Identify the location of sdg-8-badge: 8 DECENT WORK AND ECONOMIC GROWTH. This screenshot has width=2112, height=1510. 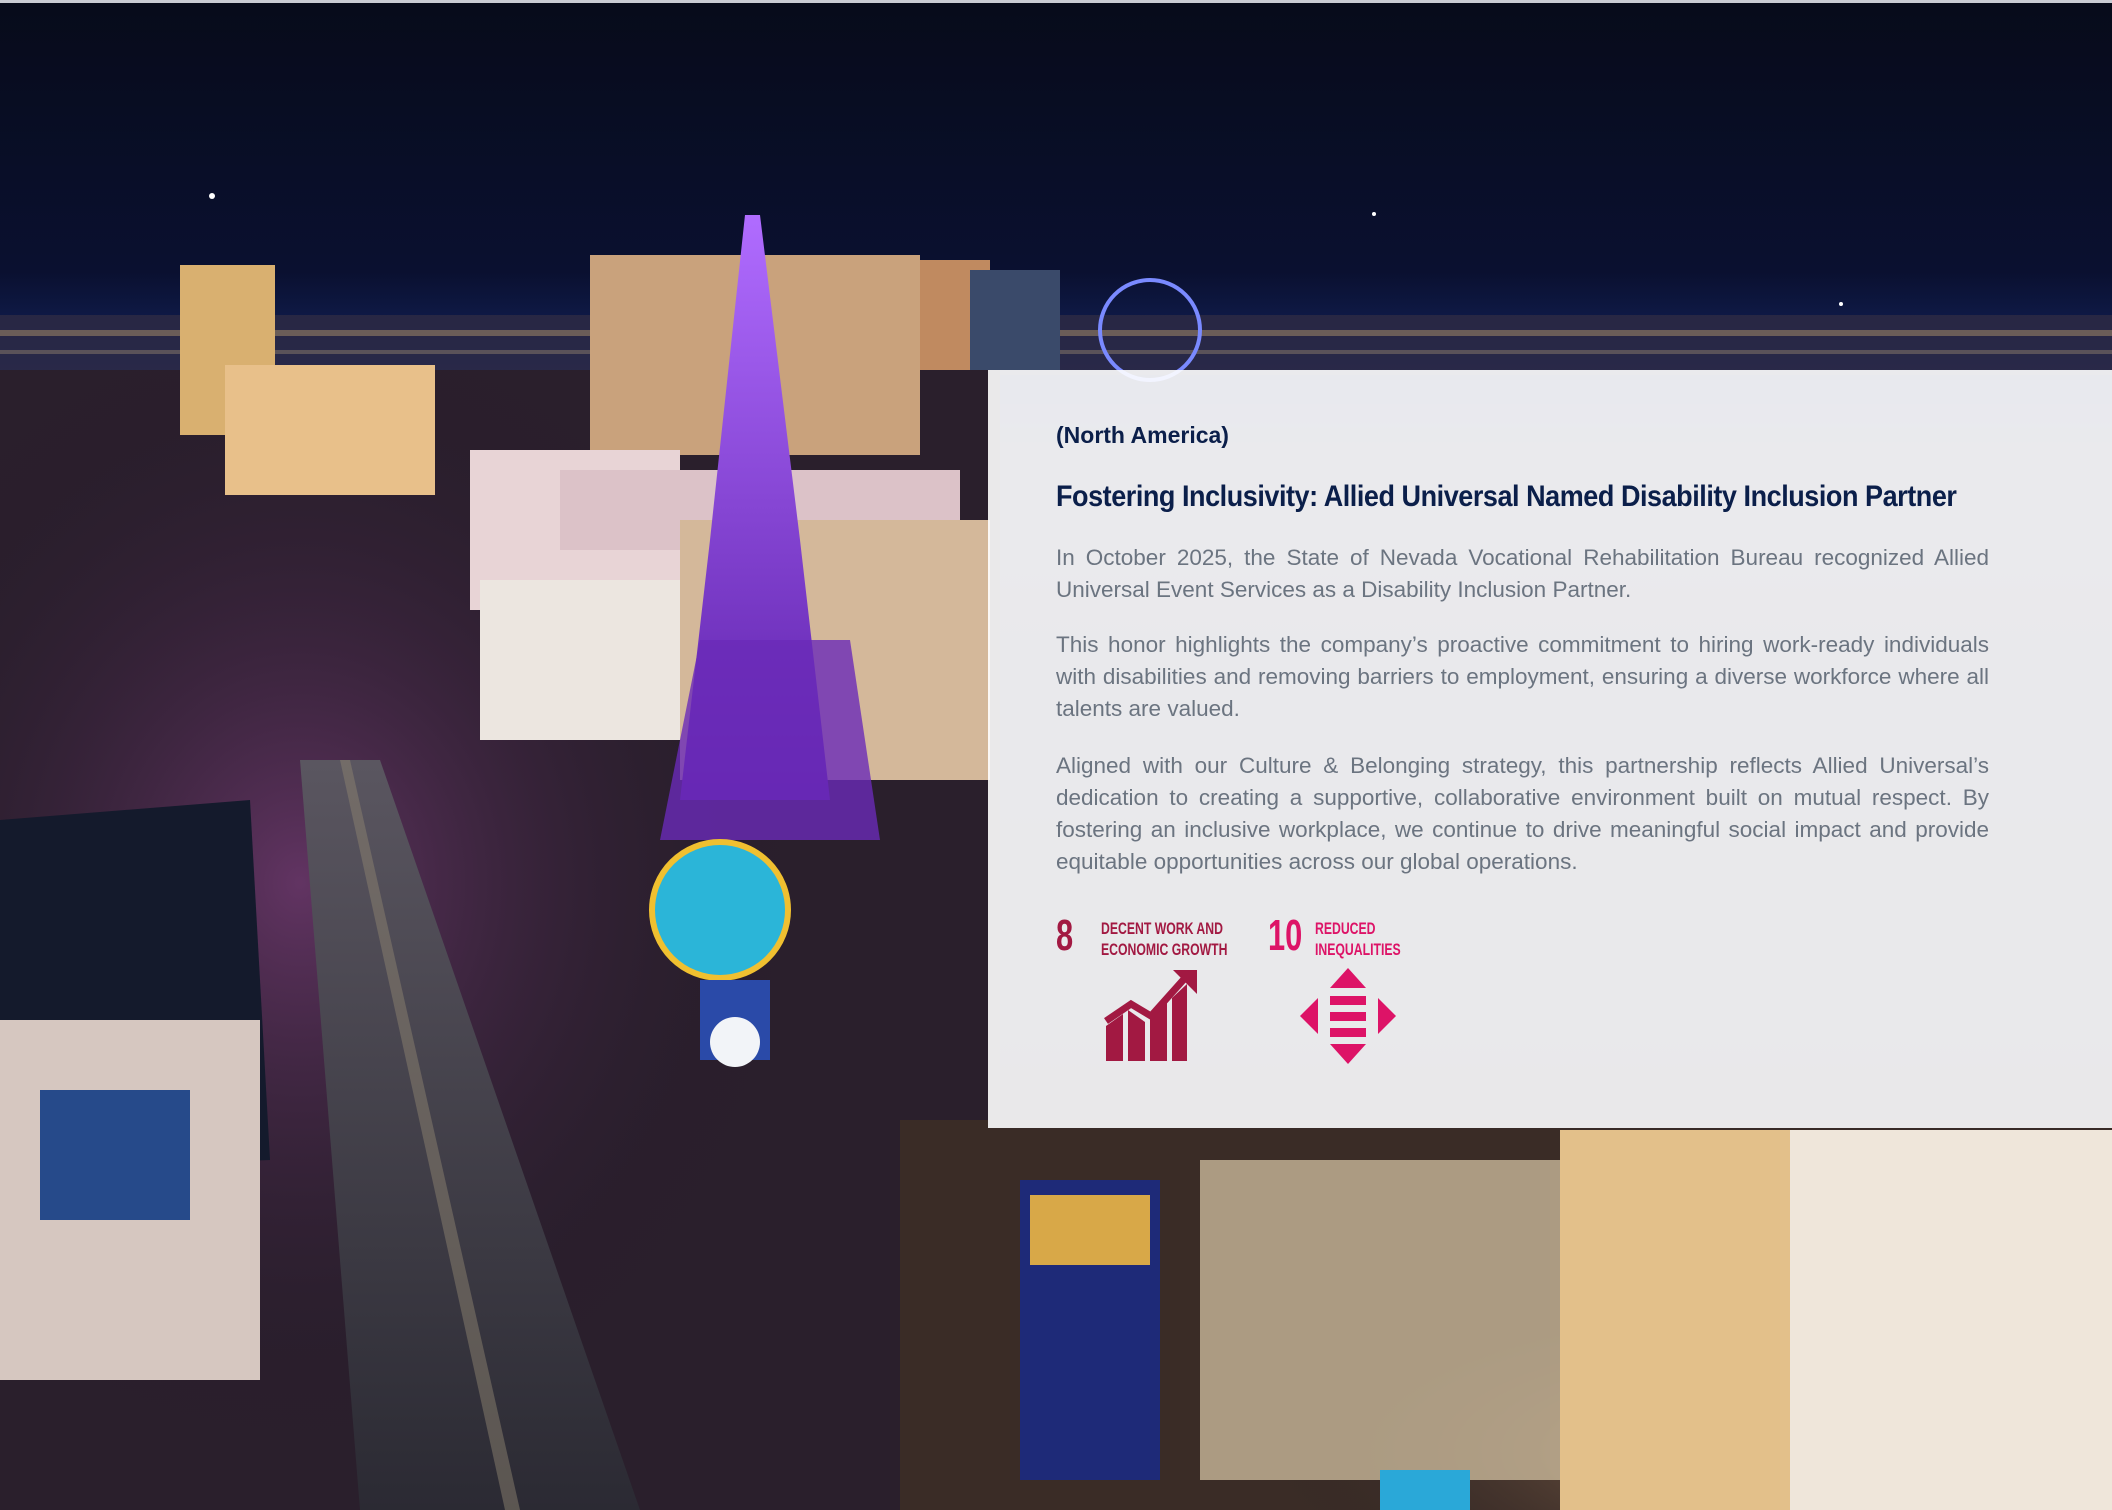
(1146, 991).